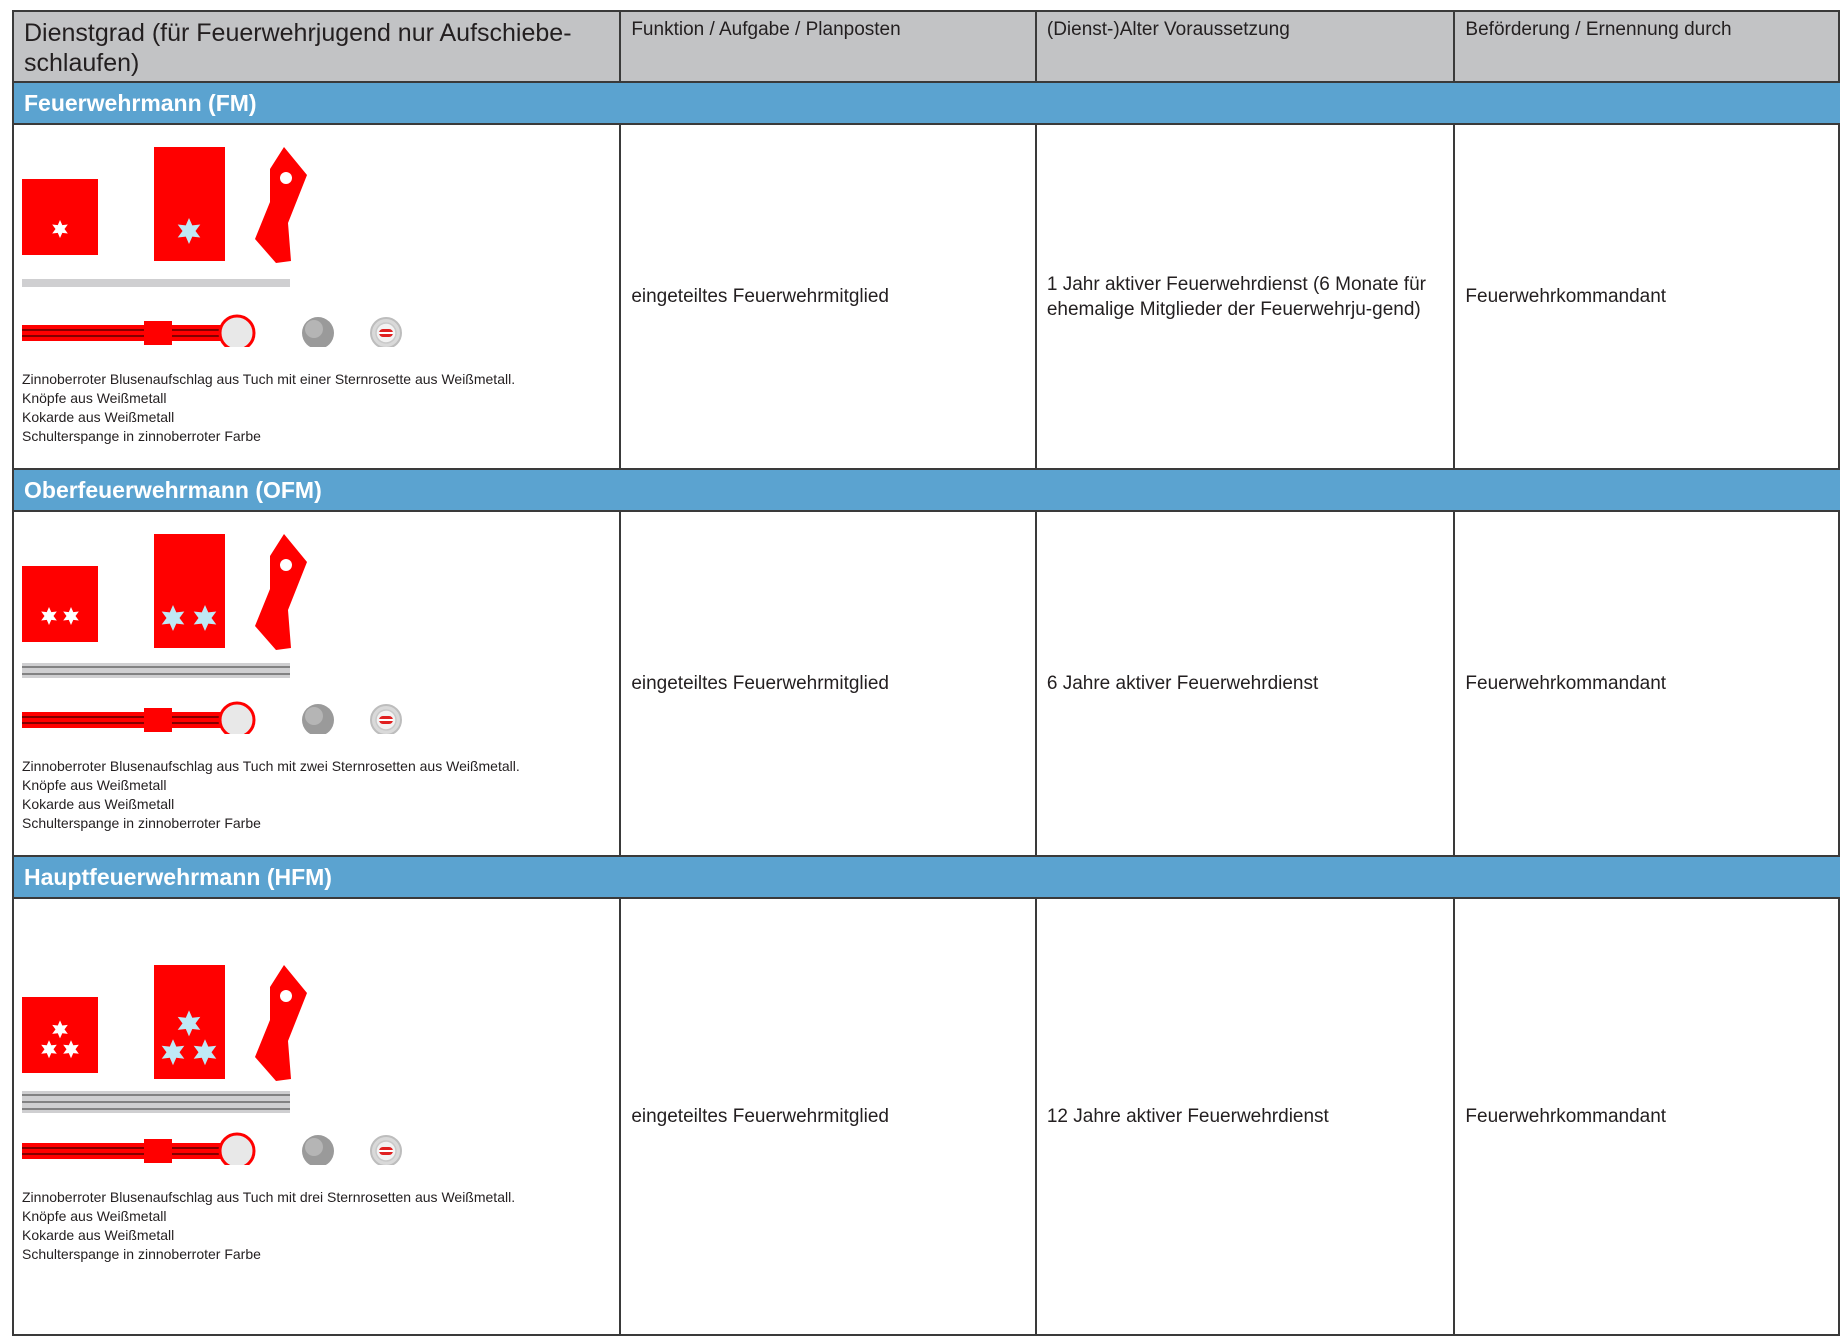  I want to click on rank-stripe, so click(156, 283).